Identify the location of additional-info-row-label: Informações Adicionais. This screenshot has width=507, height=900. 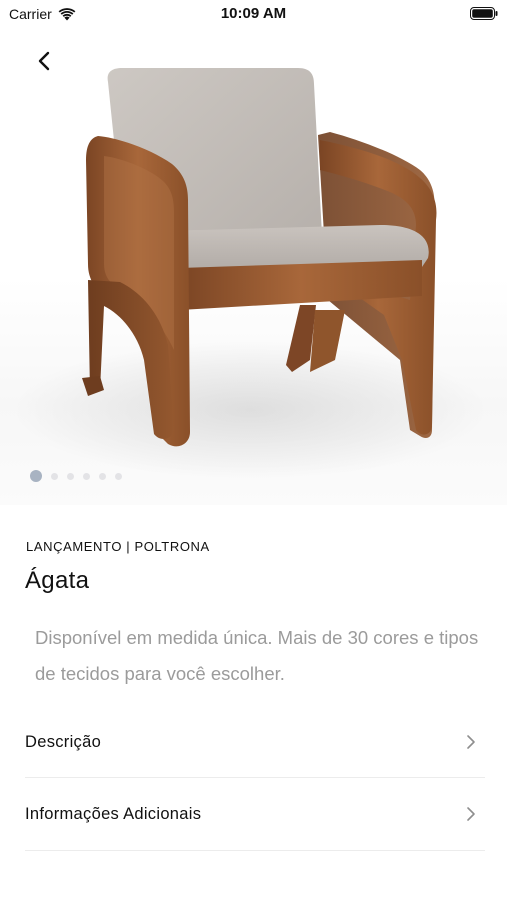
(113, 813).